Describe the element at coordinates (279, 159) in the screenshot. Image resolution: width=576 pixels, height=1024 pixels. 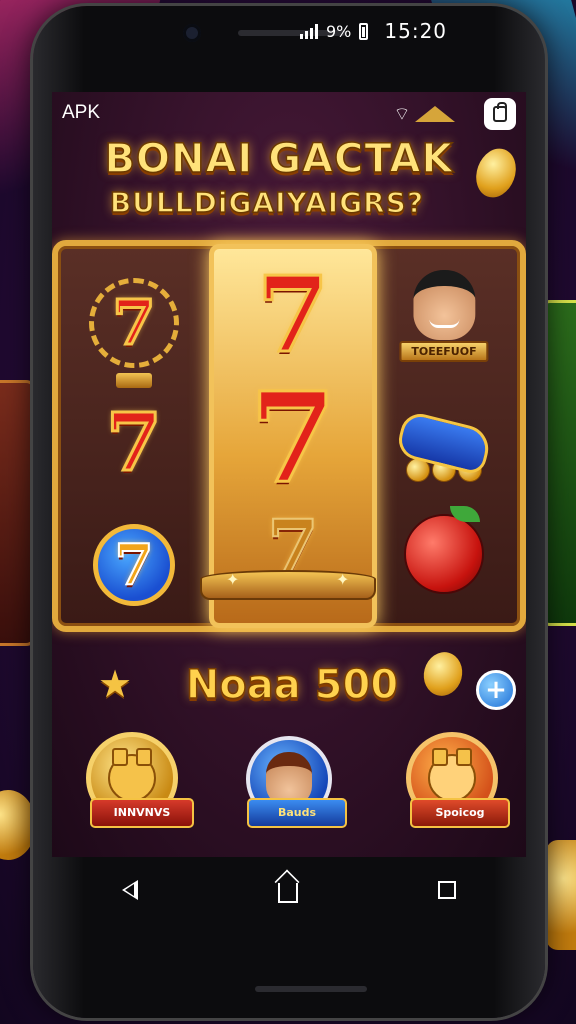
I see `game-title-line1: BONAI GACTAK` at that location.